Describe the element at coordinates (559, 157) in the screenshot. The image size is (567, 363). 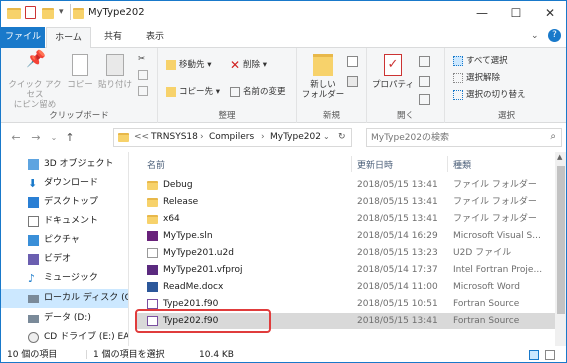
I see `scroll-up-icon: ▲` at that location.